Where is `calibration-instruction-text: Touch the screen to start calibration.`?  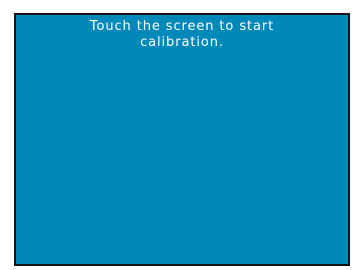
calibration-instruction-text: Touch the screen to start calibration. is located at coordinates (182, 34).